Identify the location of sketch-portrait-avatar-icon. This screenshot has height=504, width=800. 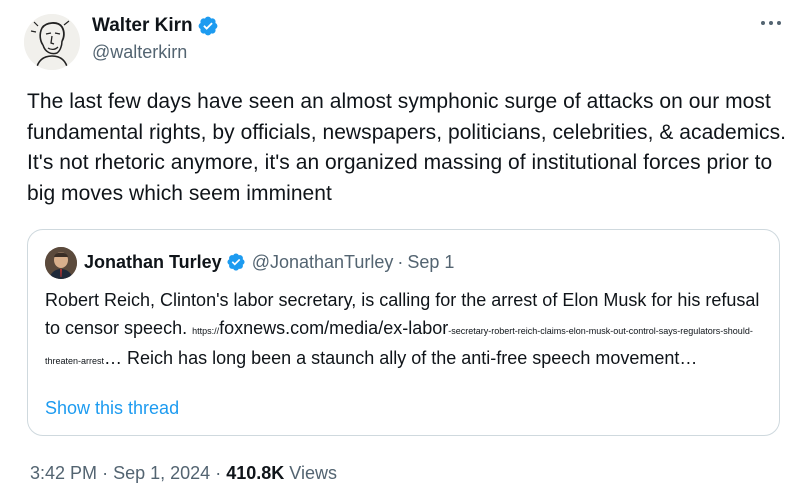
(52, 42).